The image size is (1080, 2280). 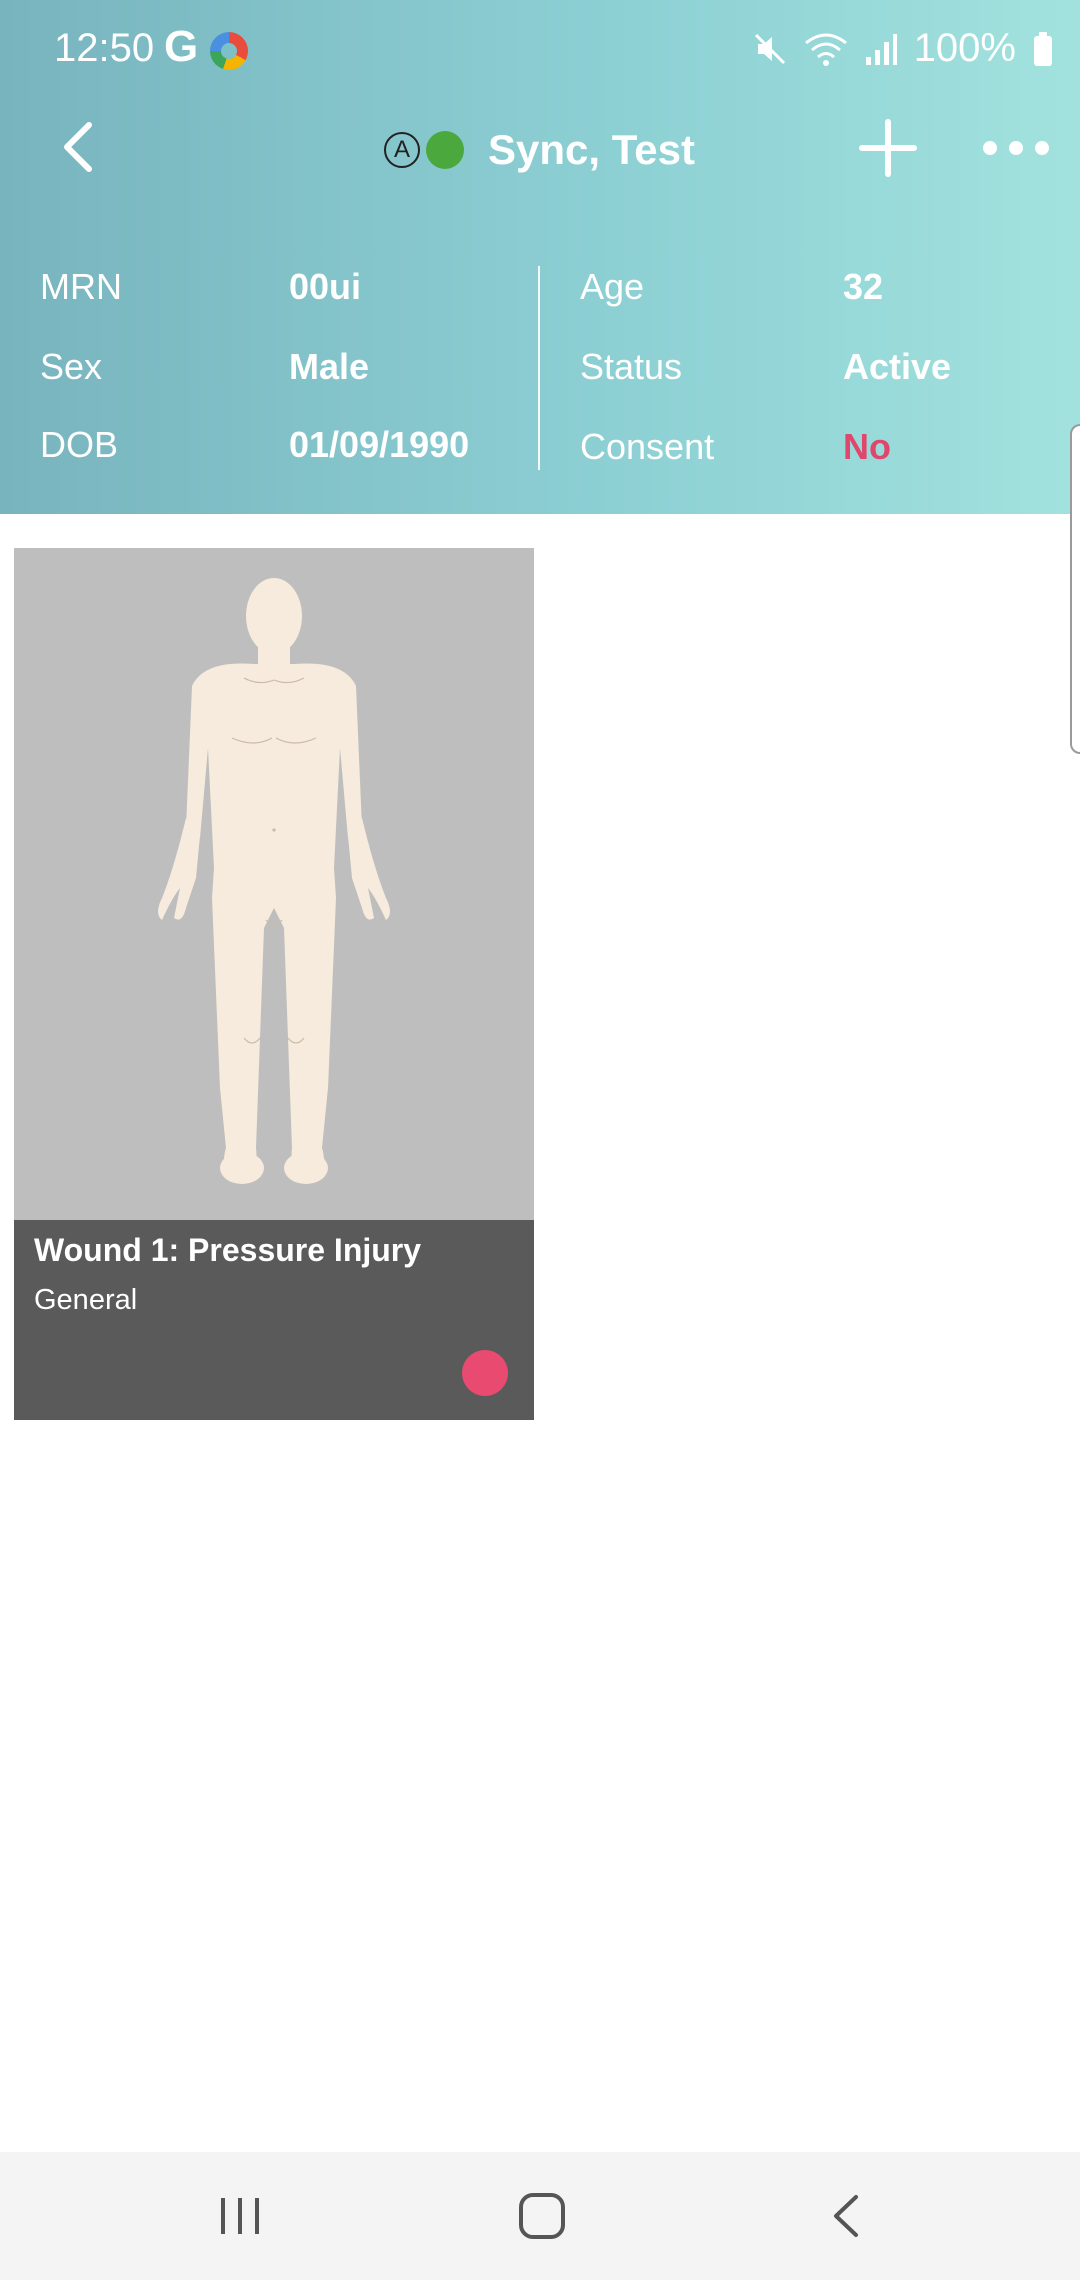 I want to click on more-options-button, so click(x=1016, y=148).